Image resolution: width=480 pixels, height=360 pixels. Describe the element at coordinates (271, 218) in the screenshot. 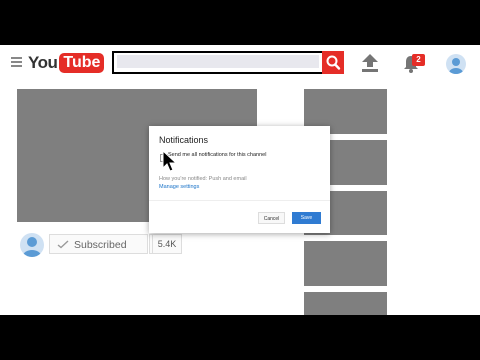

I see `cancel-button: Cancel` at that location.